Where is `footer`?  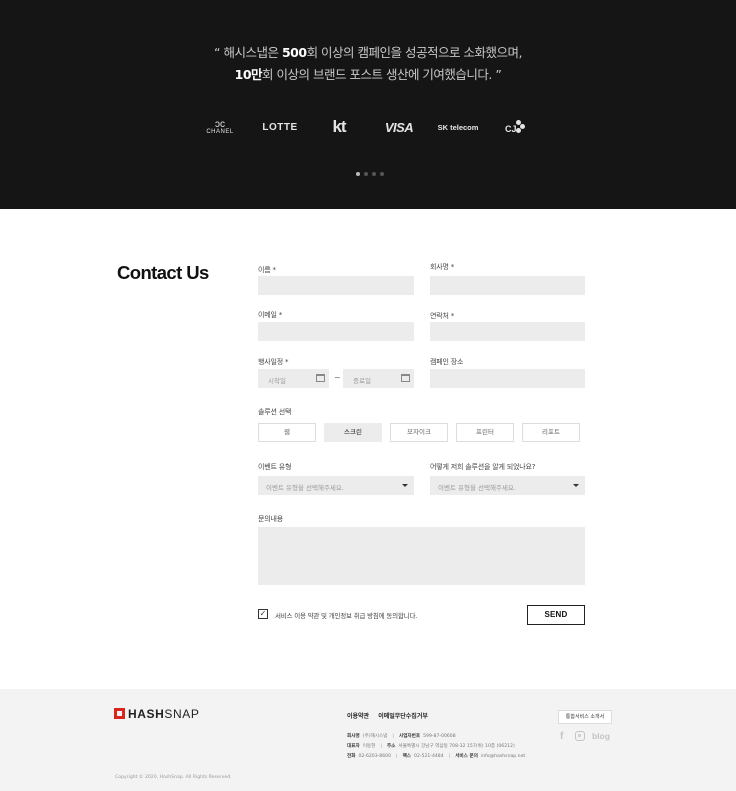
footer is located at coordinates (368, 740).